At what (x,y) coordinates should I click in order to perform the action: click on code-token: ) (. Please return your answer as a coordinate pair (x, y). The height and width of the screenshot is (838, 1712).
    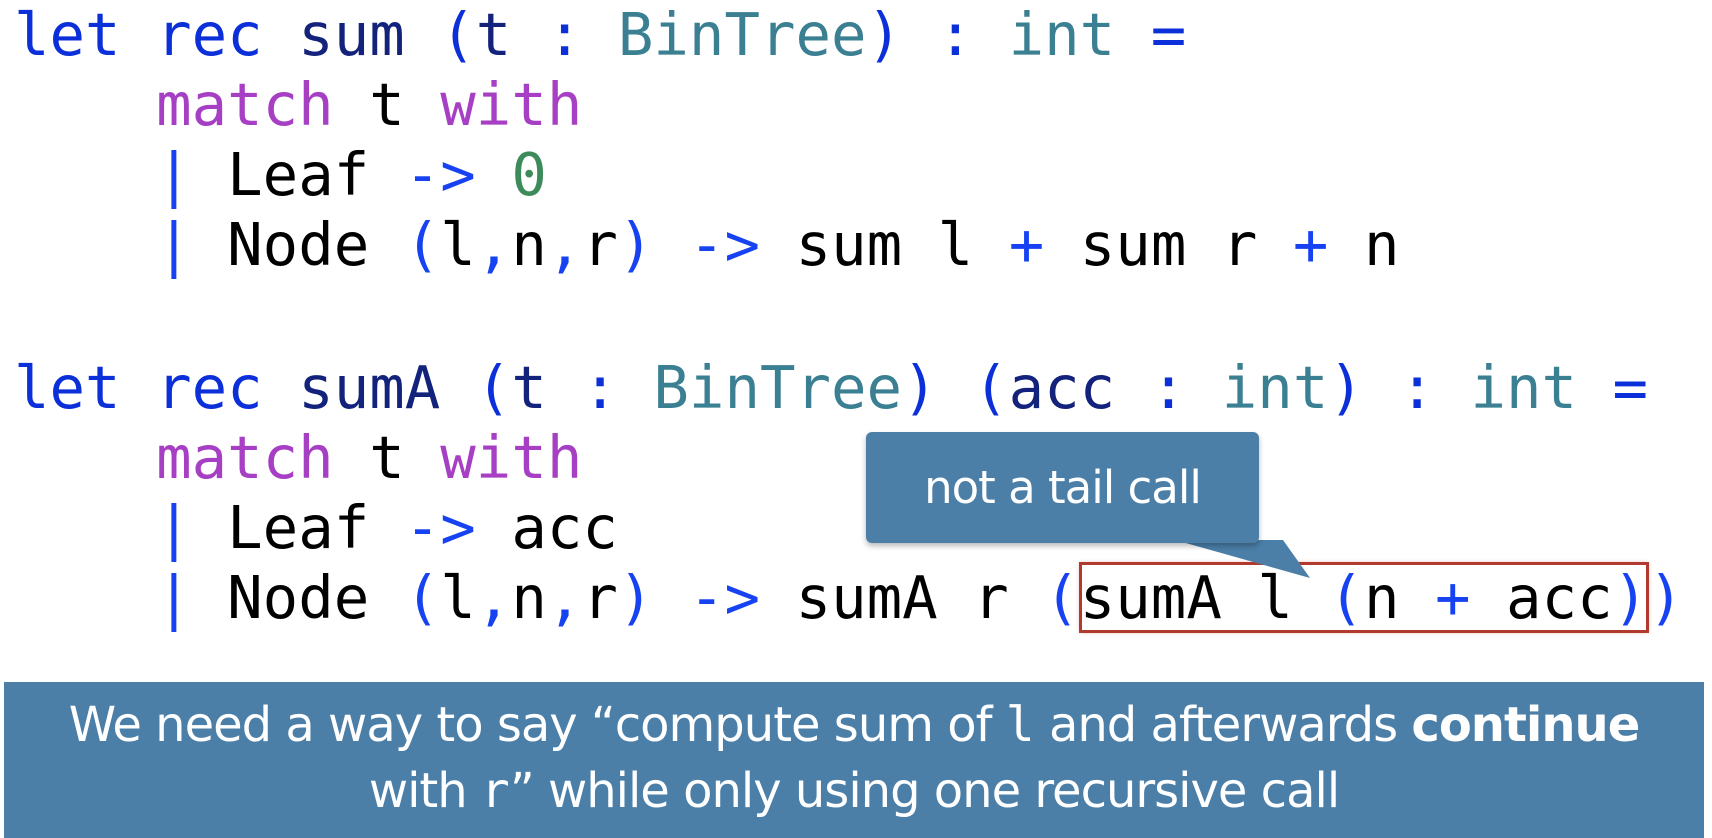
    Looking at the image, I should click on (955, 387).